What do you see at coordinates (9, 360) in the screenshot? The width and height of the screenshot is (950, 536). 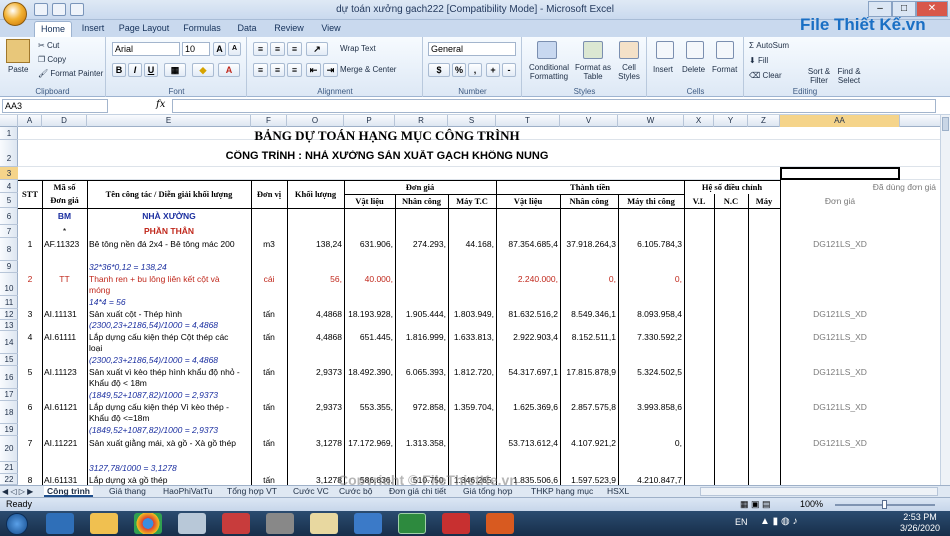 I see `row-header: 15` at bounding box center [9, 360].